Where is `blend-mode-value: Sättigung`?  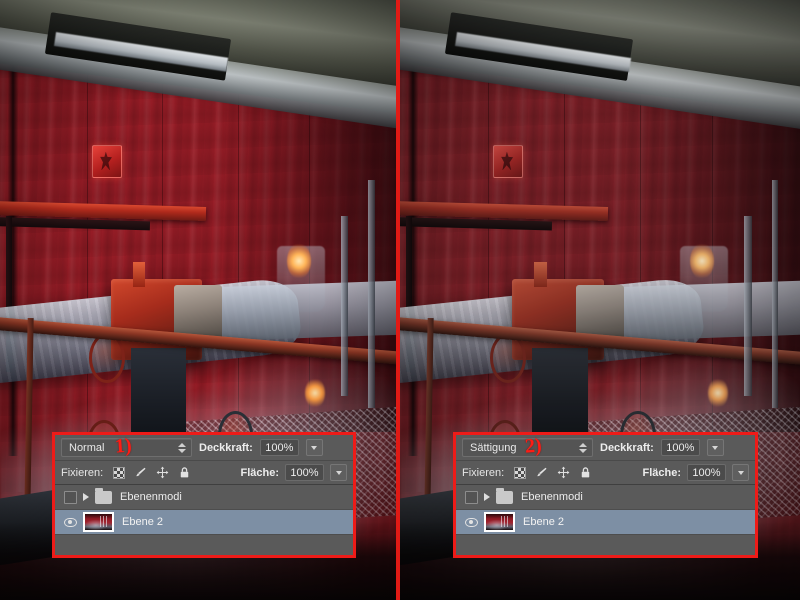
blend-mode-value: Sättigung is located at coordinates (493, 447).